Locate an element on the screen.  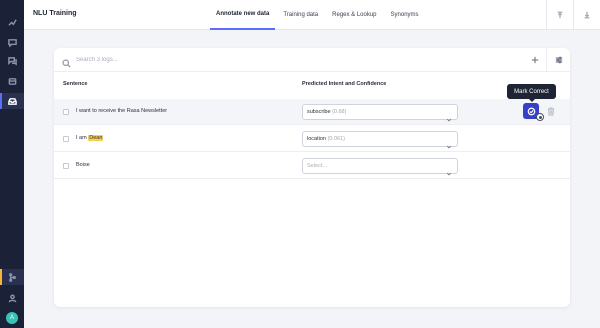
sentence-text: I am Dean is located at coordinates (90, 138).